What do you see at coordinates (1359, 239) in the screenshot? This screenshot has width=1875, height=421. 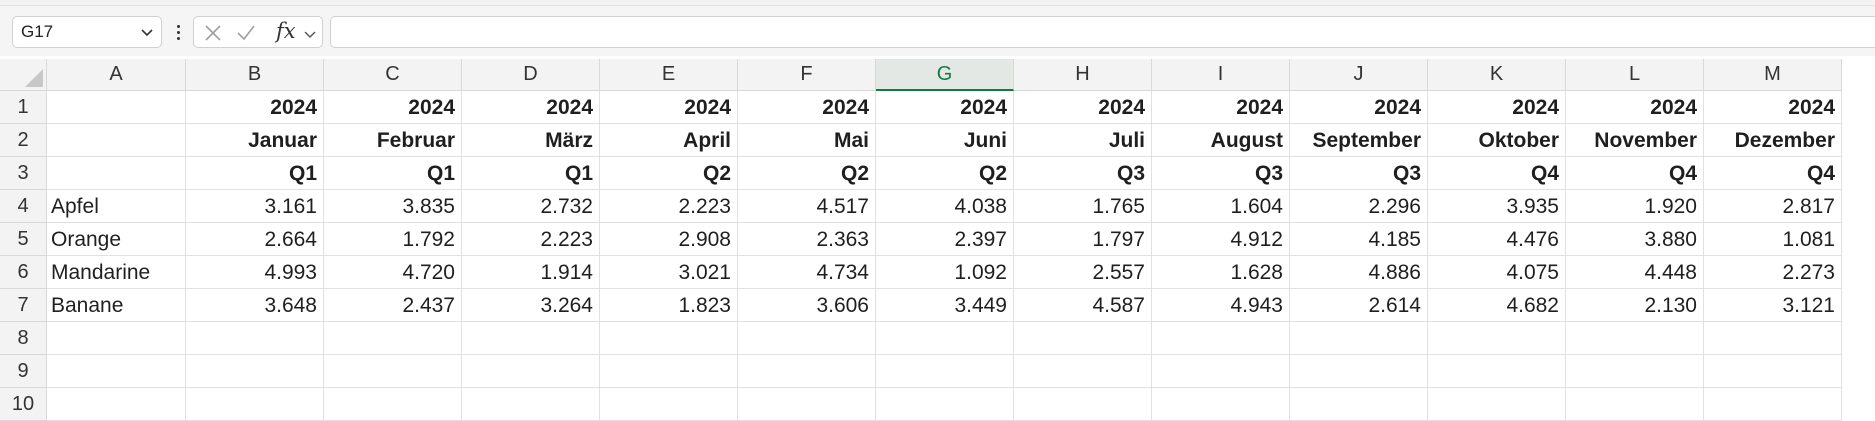 I see `cell-j5: 4.185` at bounding box center [1359, 239].